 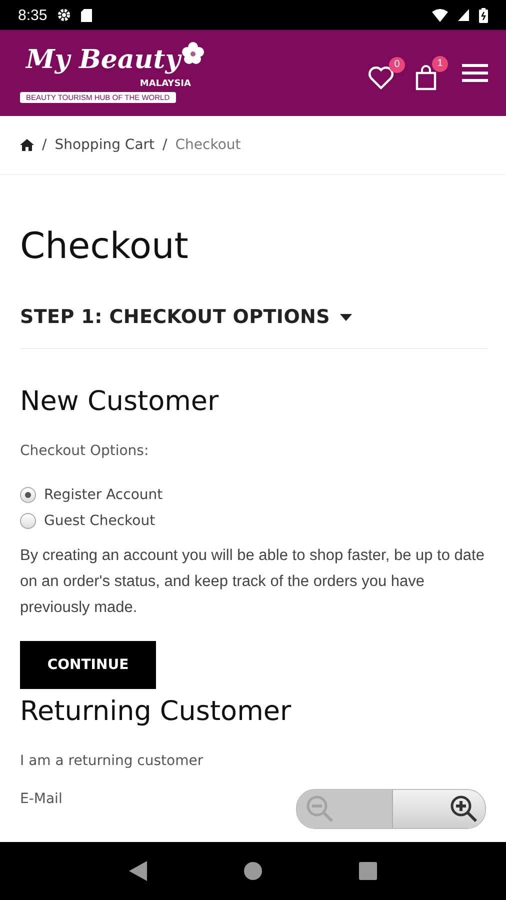 What do you see at coordinates (464, 809) in the screenshot?
I see `zoom-in-icon` at bounding box center [464, 809].